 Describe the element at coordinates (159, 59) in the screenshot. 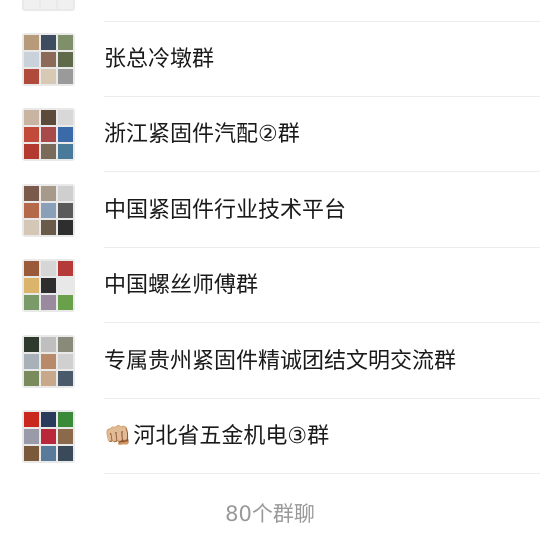

I see `group-name: 张总冷墩群` at that location.